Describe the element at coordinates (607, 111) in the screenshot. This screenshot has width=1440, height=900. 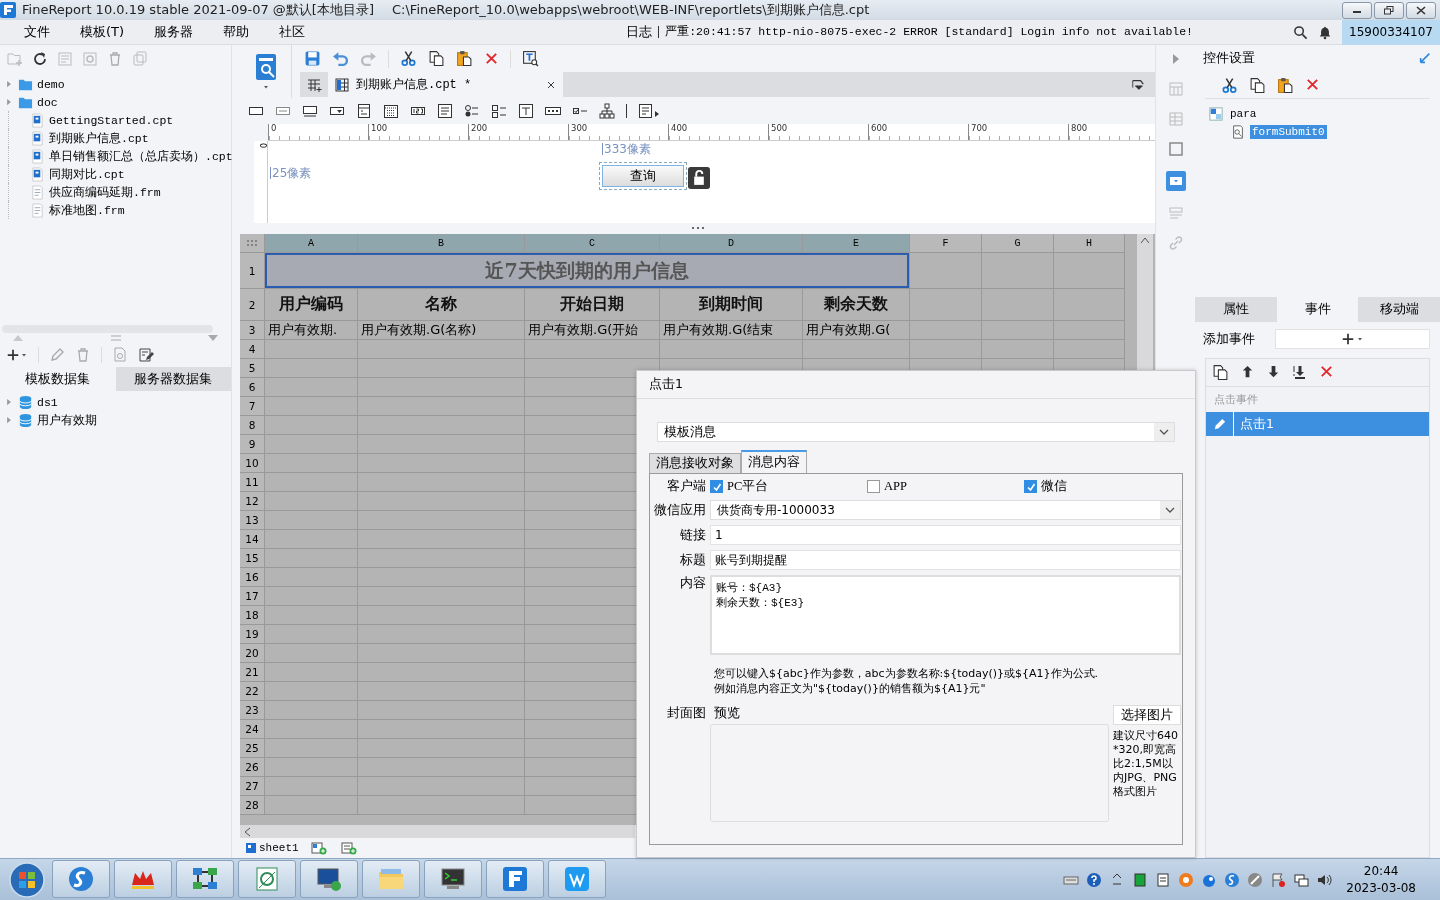
I see `tree-widget-icon` at that location.